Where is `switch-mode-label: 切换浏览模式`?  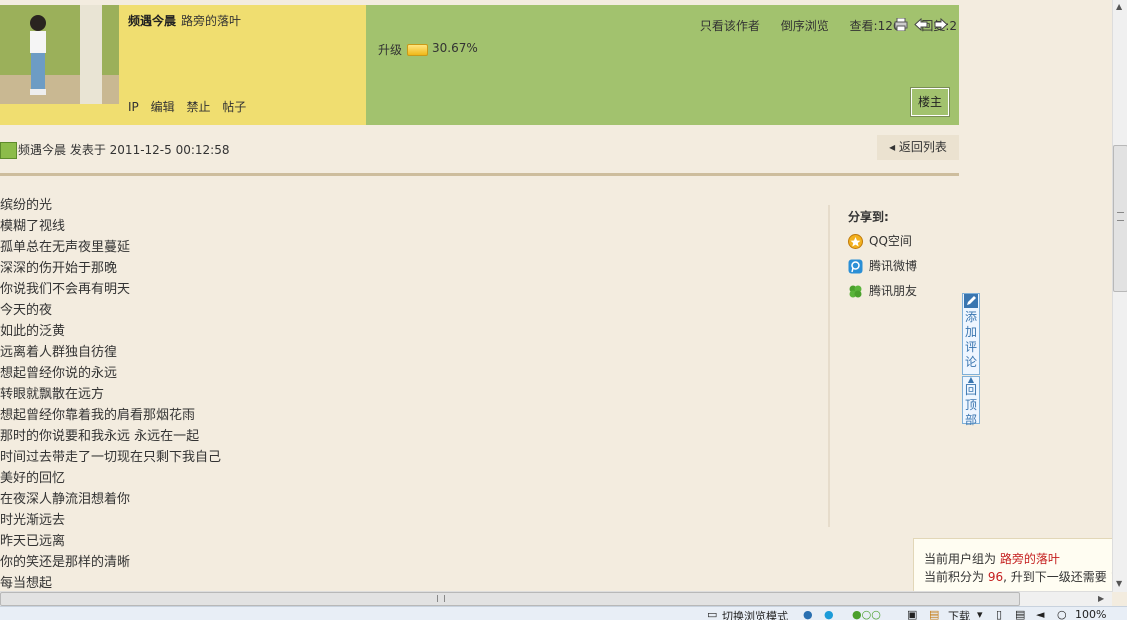 switch-mode-label: 切换浏览模式 is located at coordinates (755, 614).